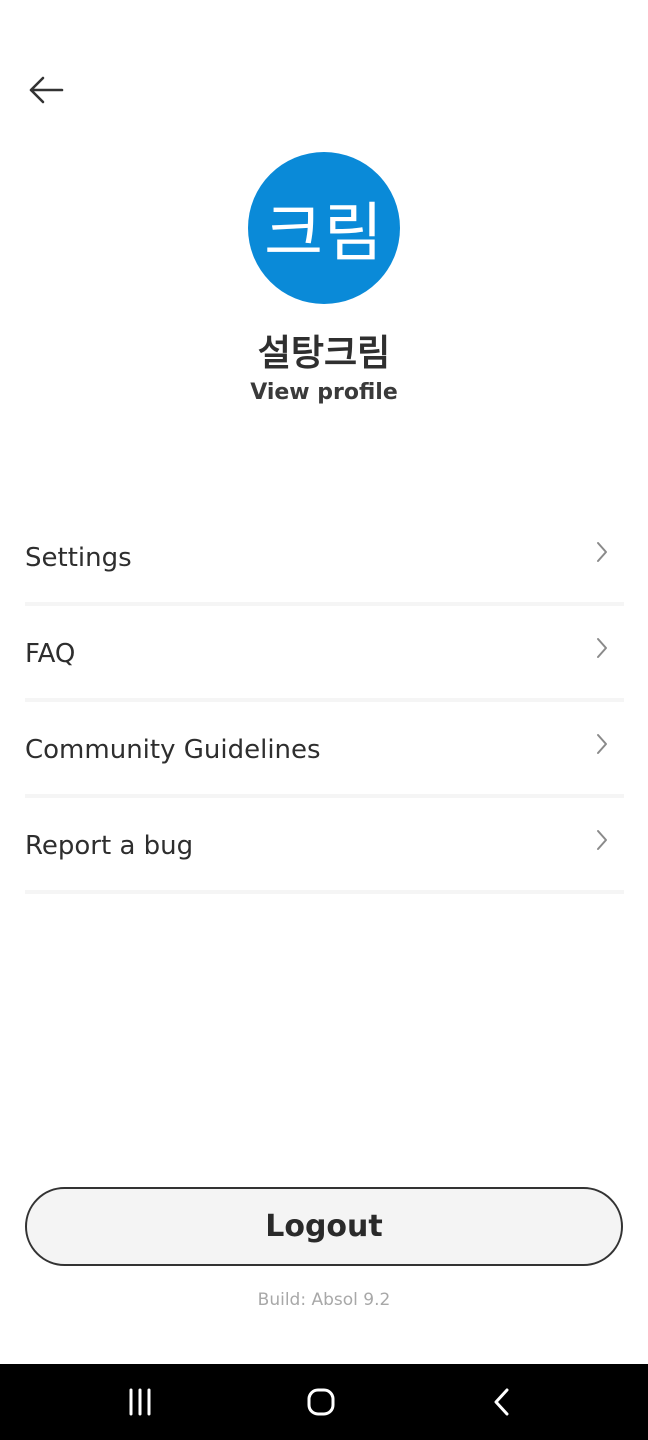  What do you see at coordinates (324, 558) in the screenshot?
I see `menu-item-settings: Settings` at bounding box center [324, 558].